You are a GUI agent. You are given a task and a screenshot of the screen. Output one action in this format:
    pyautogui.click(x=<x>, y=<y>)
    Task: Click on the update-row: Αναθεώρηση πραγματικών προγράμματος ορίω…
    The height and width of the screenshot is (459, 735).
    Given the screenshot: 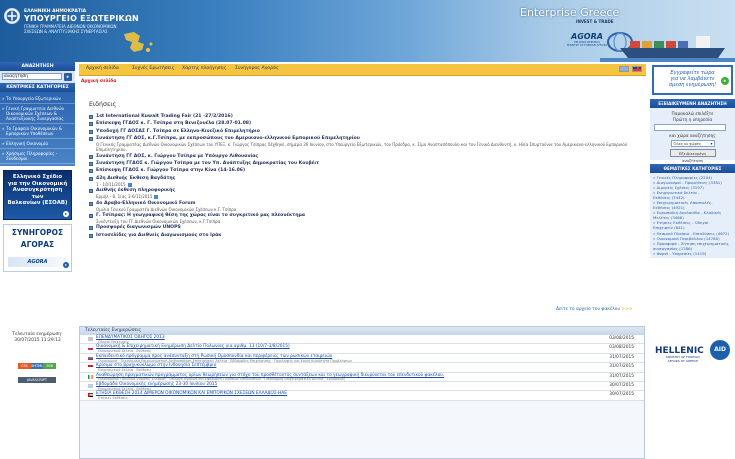 What is the action you would take?
    pyautogui.click(x=362, y=377)
    